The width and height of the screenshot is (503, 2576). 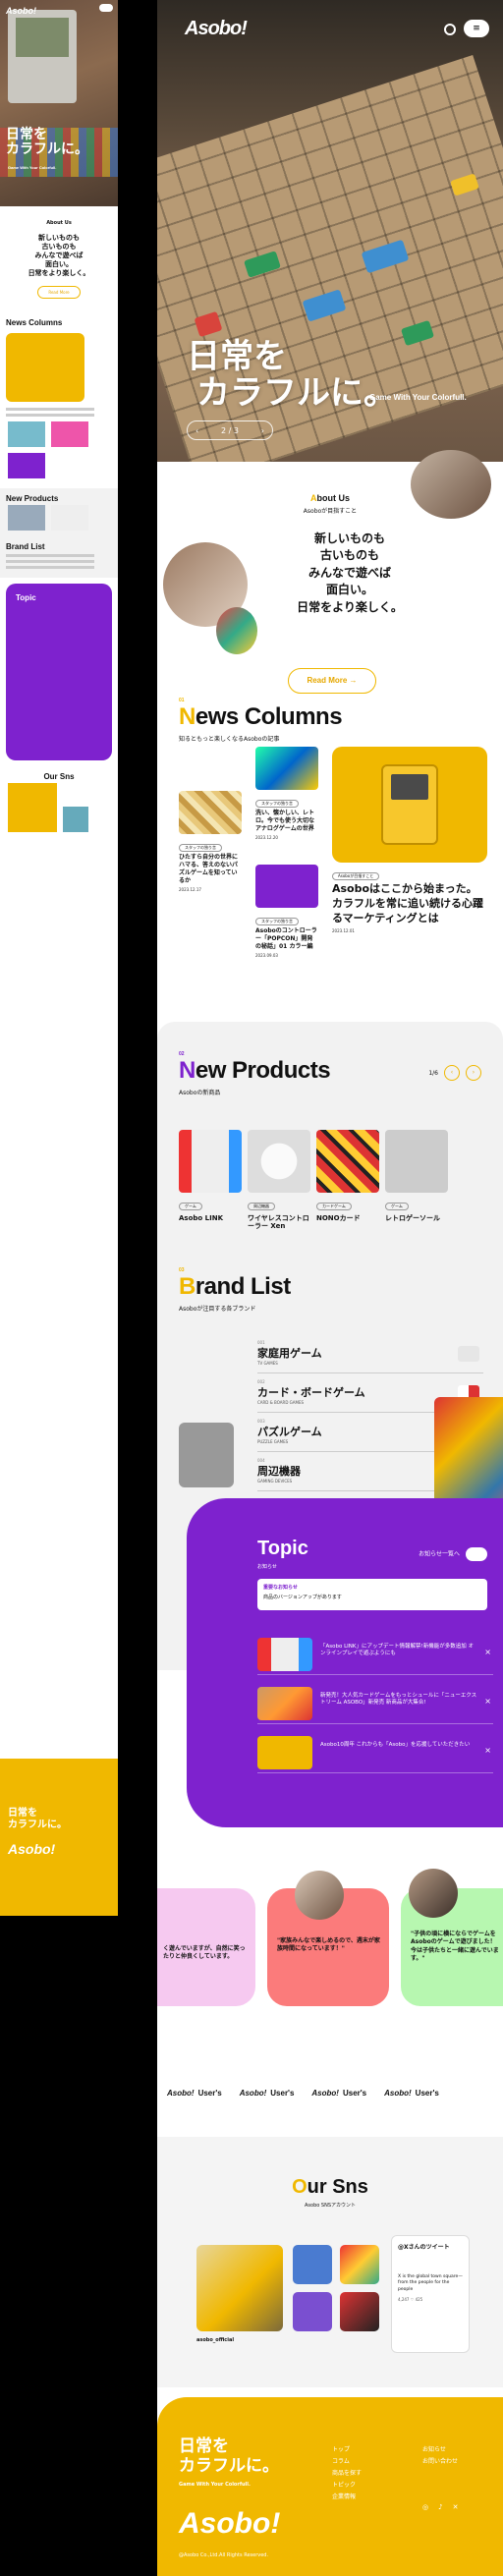 What do you see at coordinates (341, 1287) in the screenshot?
I see `brand-title: Brand List` at bounding box center [341, 1287].